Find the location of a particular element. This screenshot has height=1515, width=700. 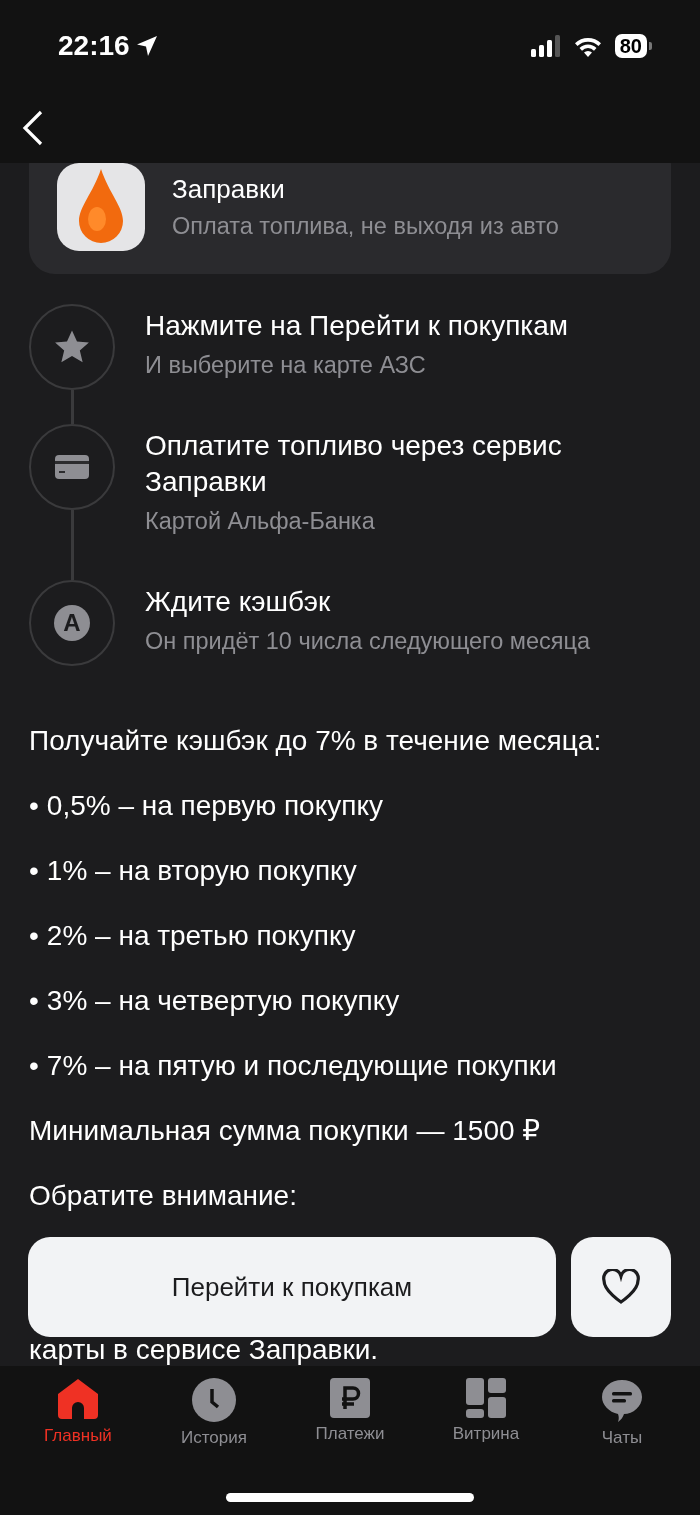

credit-card-icon is located at coordinates (72, 467).